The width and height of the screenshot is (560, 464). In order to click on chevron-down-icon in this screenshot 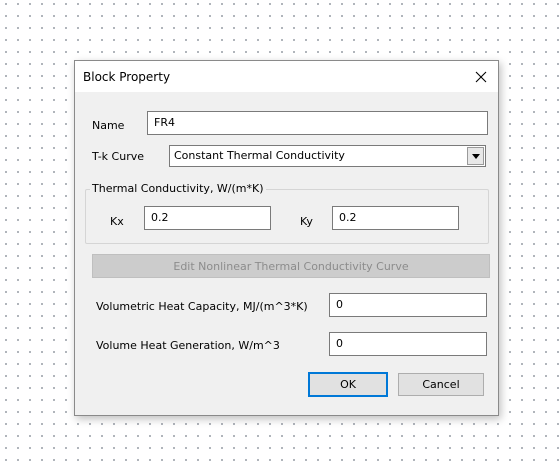, I will do `click(475, 156)`.